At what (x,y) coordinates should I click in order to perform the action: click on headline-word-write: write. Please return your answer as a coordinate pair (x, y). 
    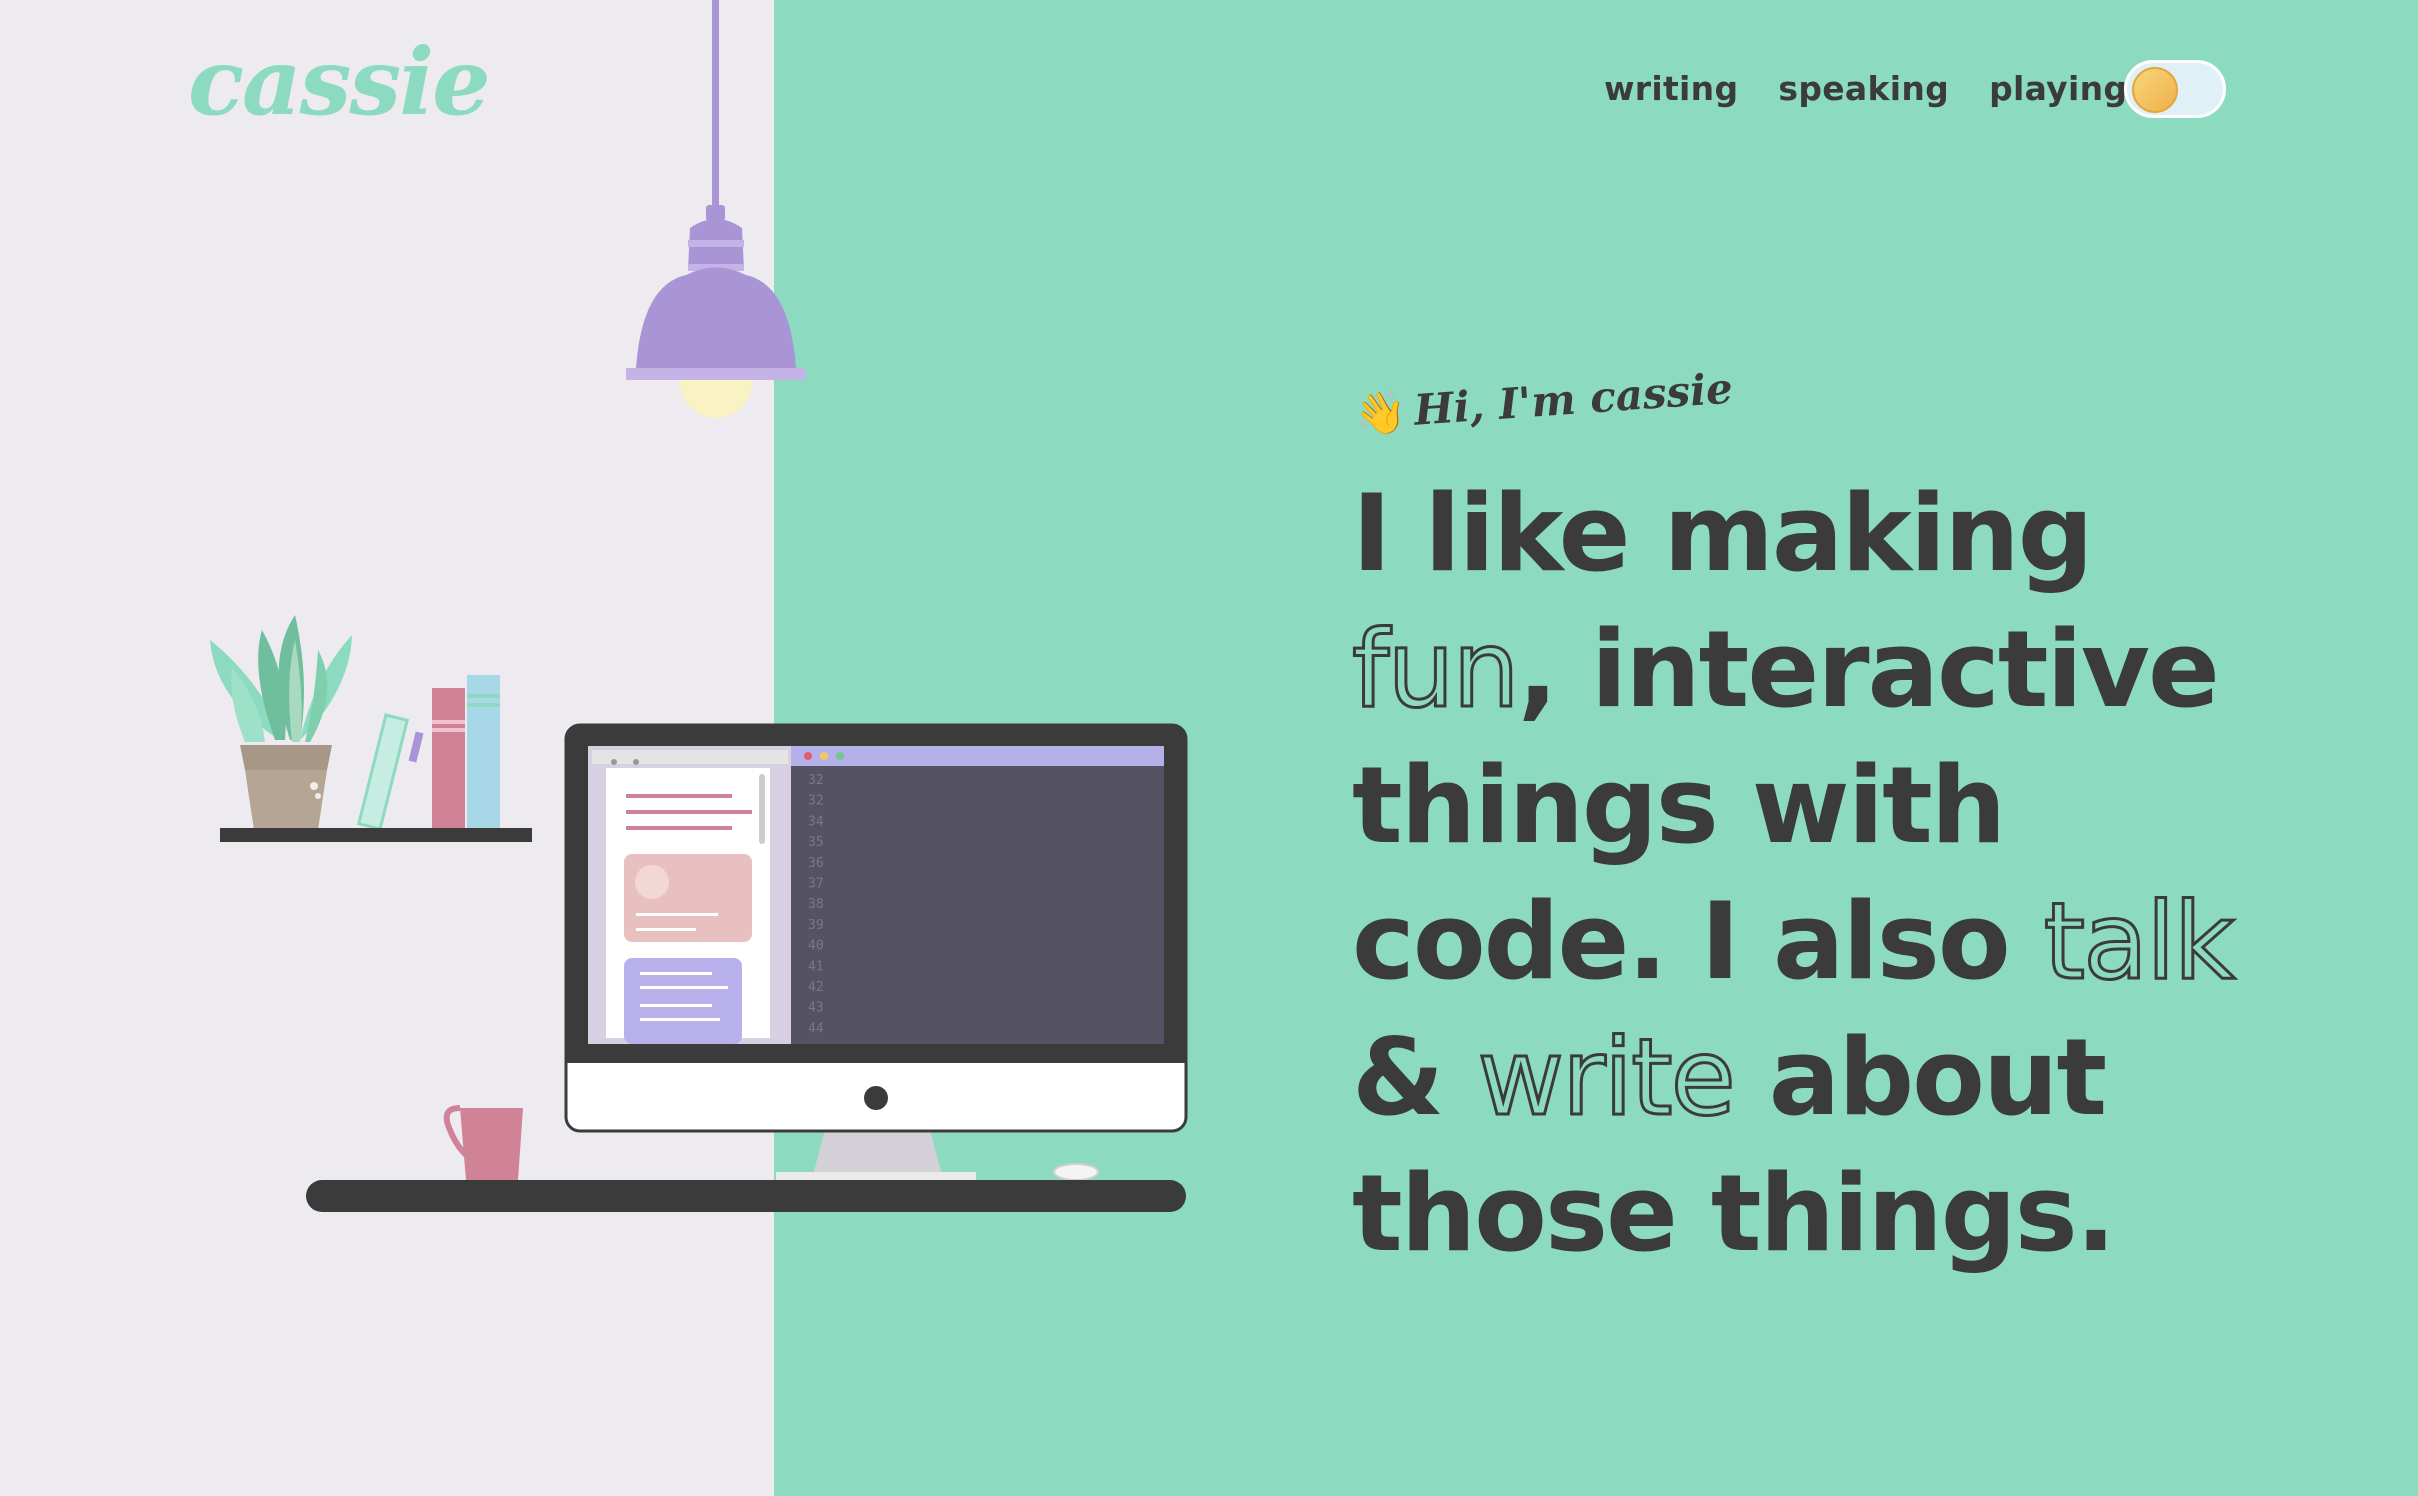
    Looking at the image, I should click on (1607, 1078).